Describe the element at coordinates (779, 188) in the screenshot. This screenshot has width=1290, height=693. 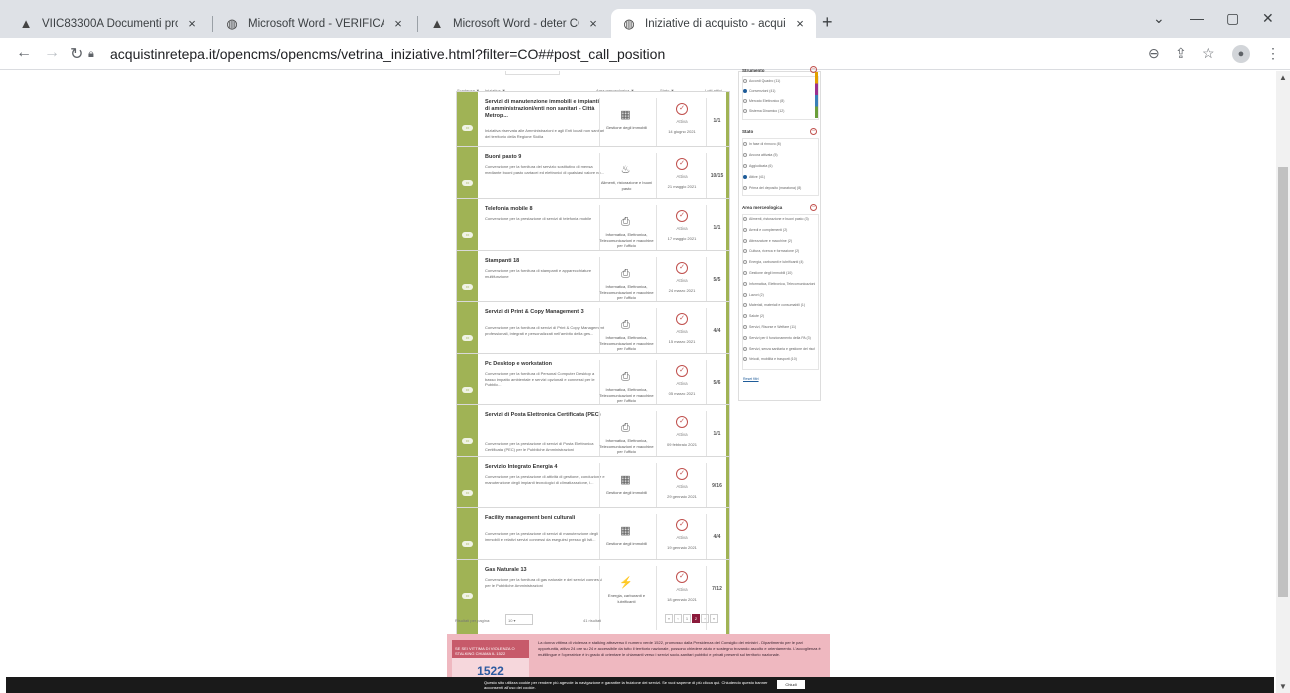
I see `filter-option: Prima del deposito (maratona) (8)` at that location.